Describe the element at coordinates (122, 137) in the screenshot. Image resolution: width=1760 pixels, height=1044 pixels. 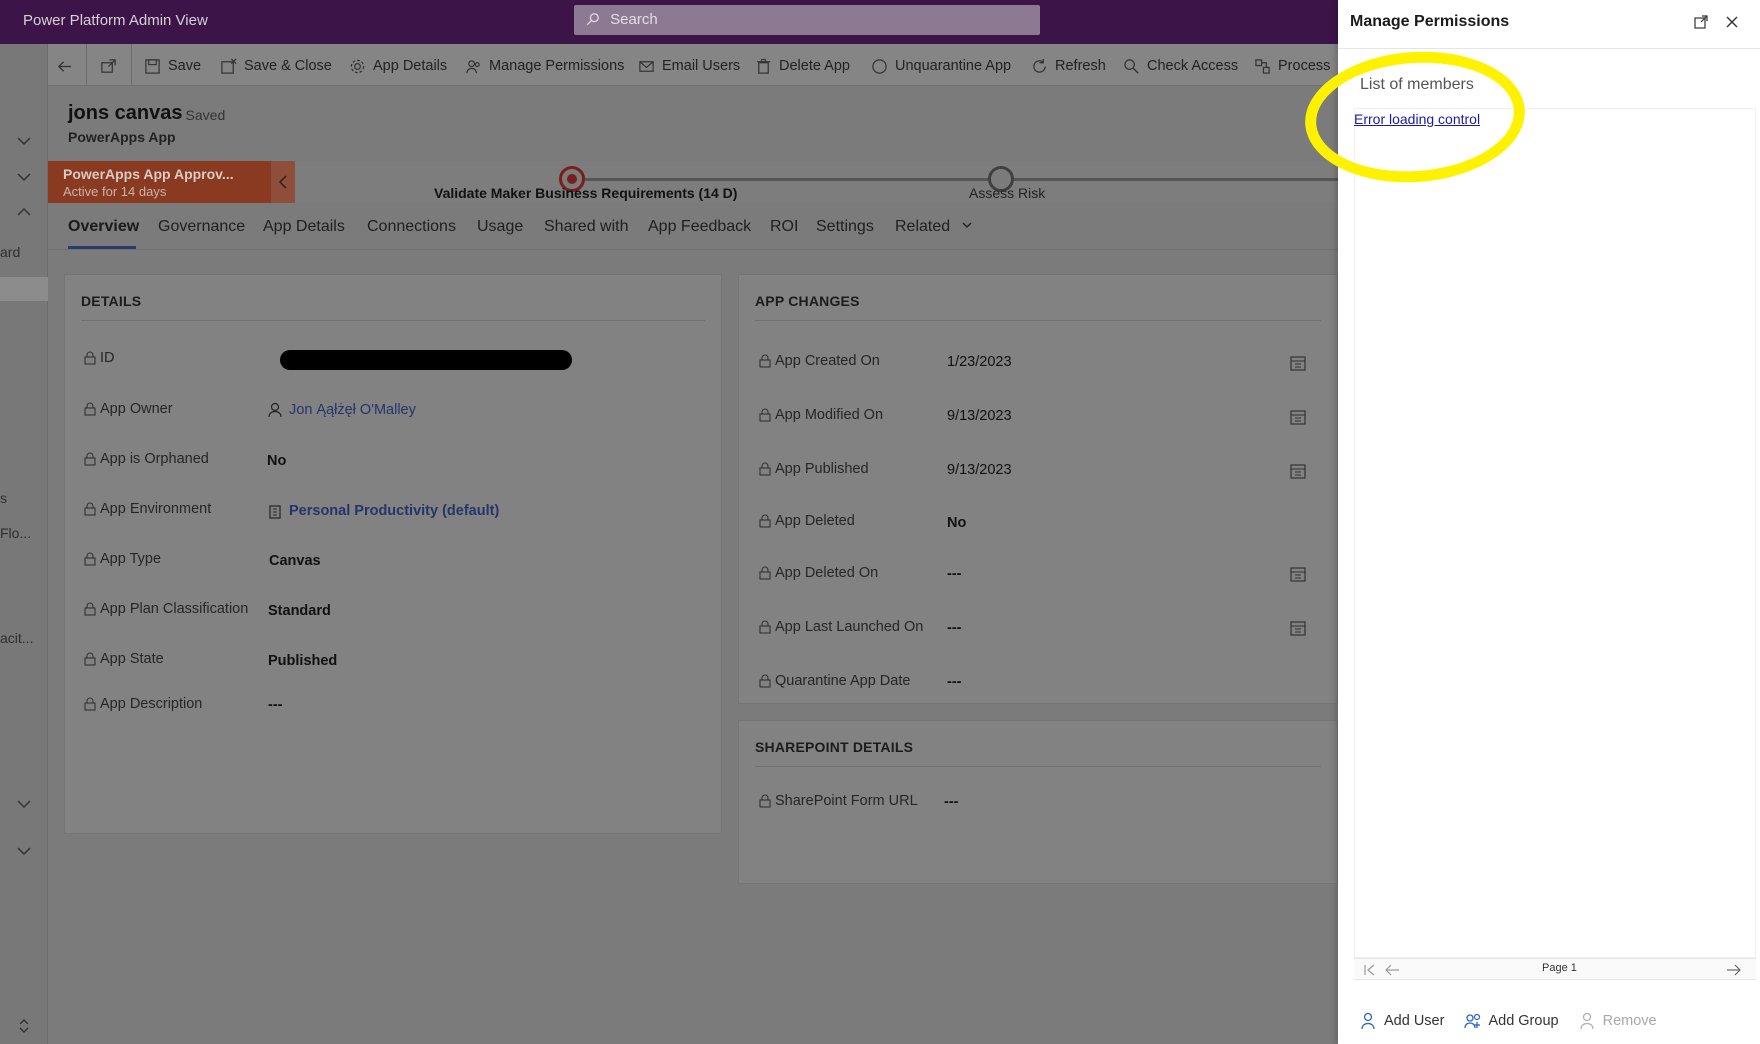
I see `record-entity-type: PowerApps App` at that location.